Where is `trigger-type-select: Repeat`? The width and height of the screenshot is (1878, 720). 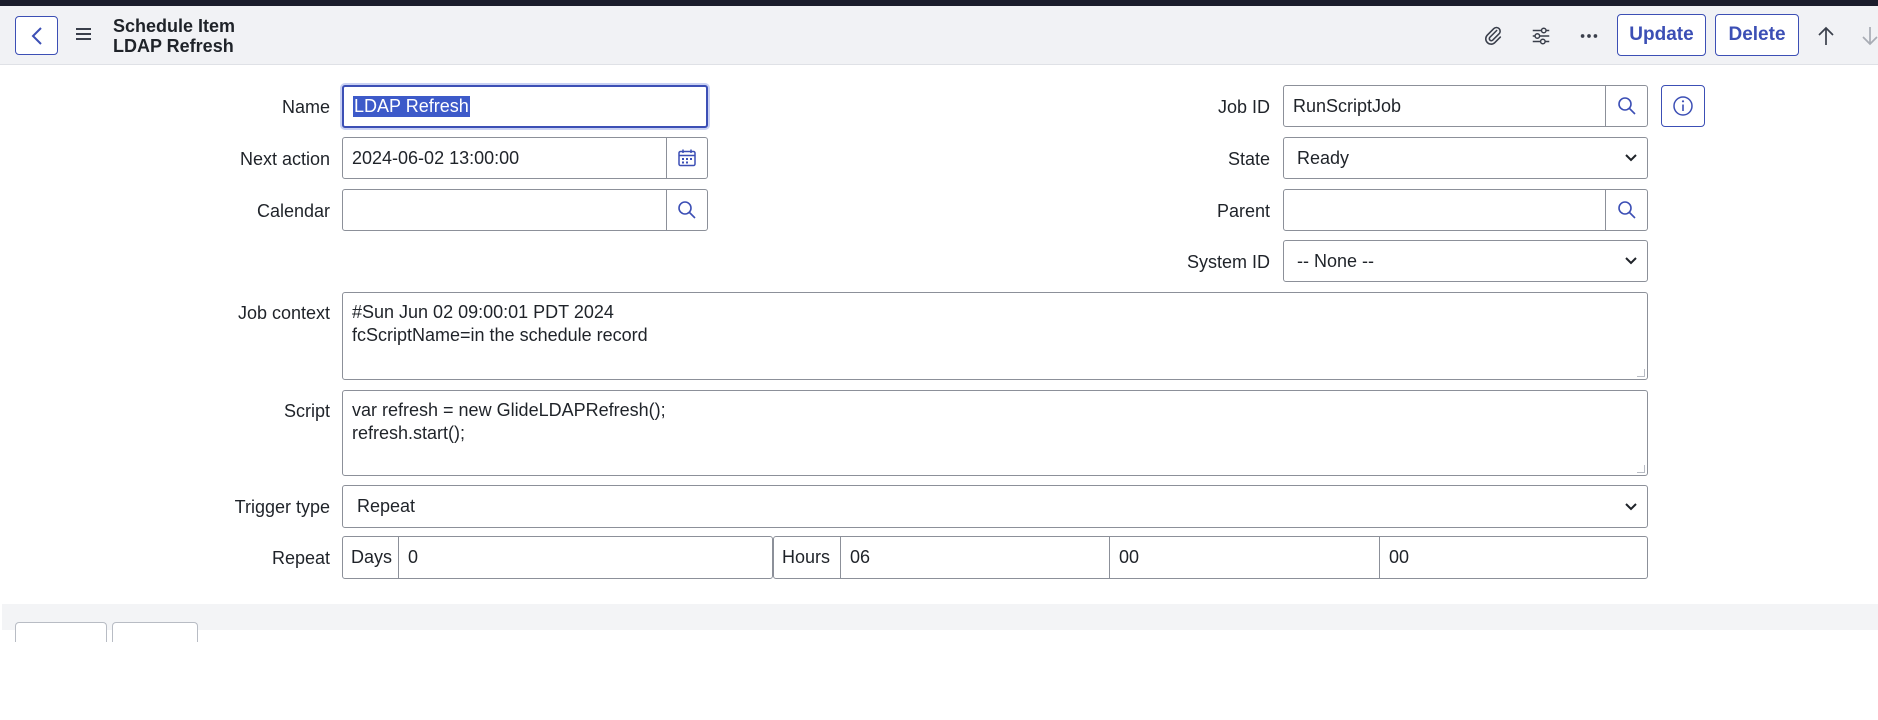
trigger-type-select: Repeat is located at coordinates (995, 506).